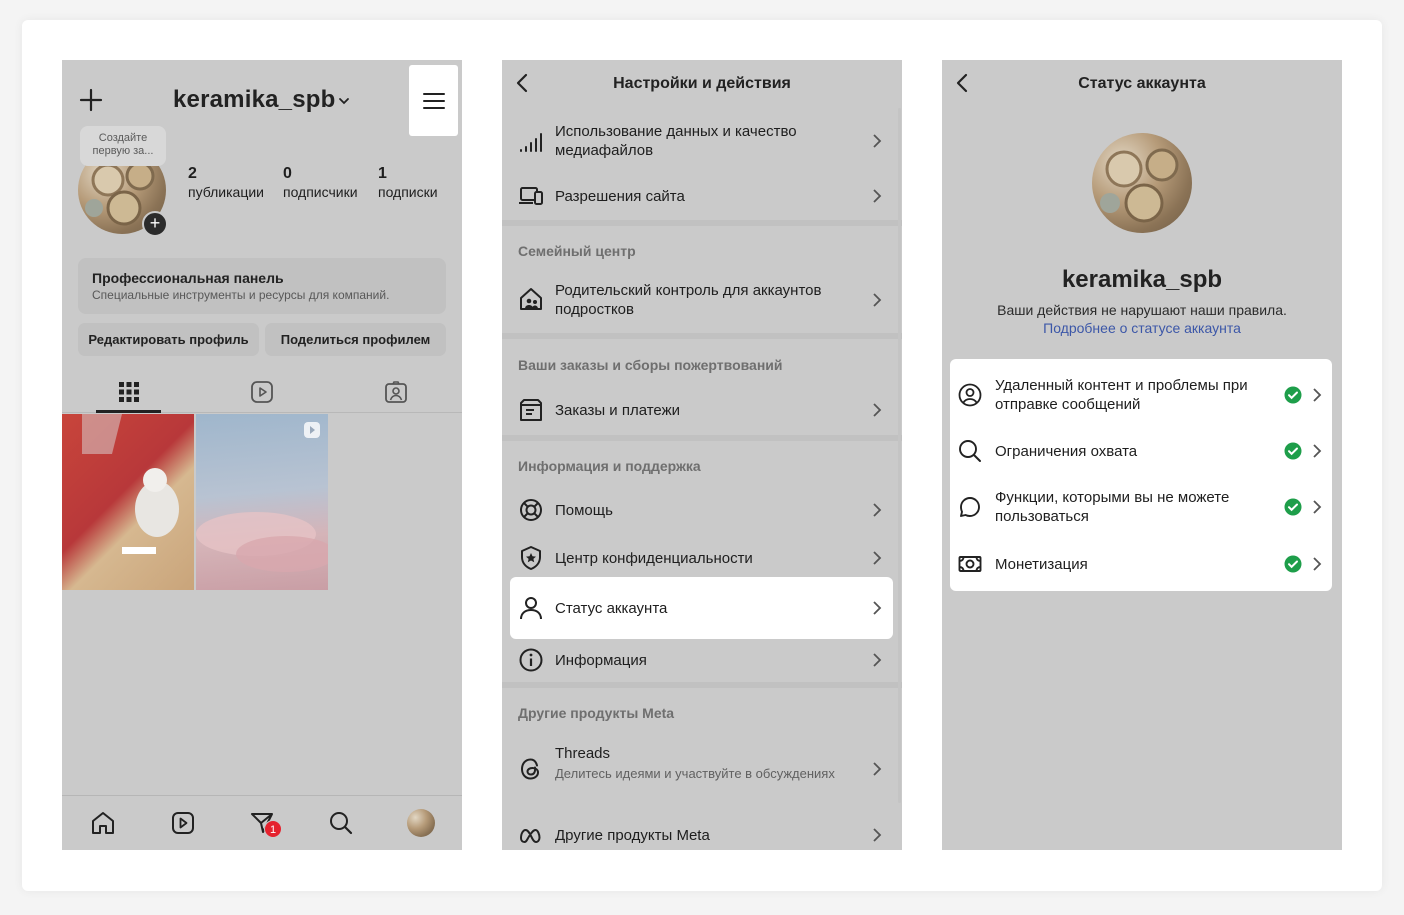 This screenshot has width=1404, height=915. I want to click on bottom-navigation: 1, so click(262, 822).